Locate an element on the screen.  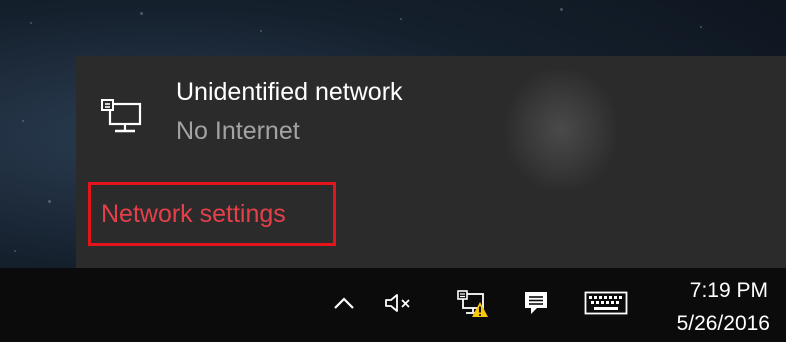
clock-time: 7:19 PM is located at coordinates (728, 290).